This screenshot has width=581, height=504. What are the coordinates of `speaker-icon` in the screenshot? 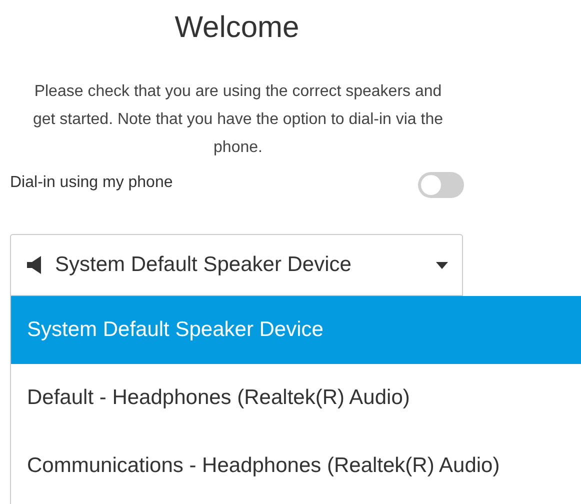 It's located at (34, 265).